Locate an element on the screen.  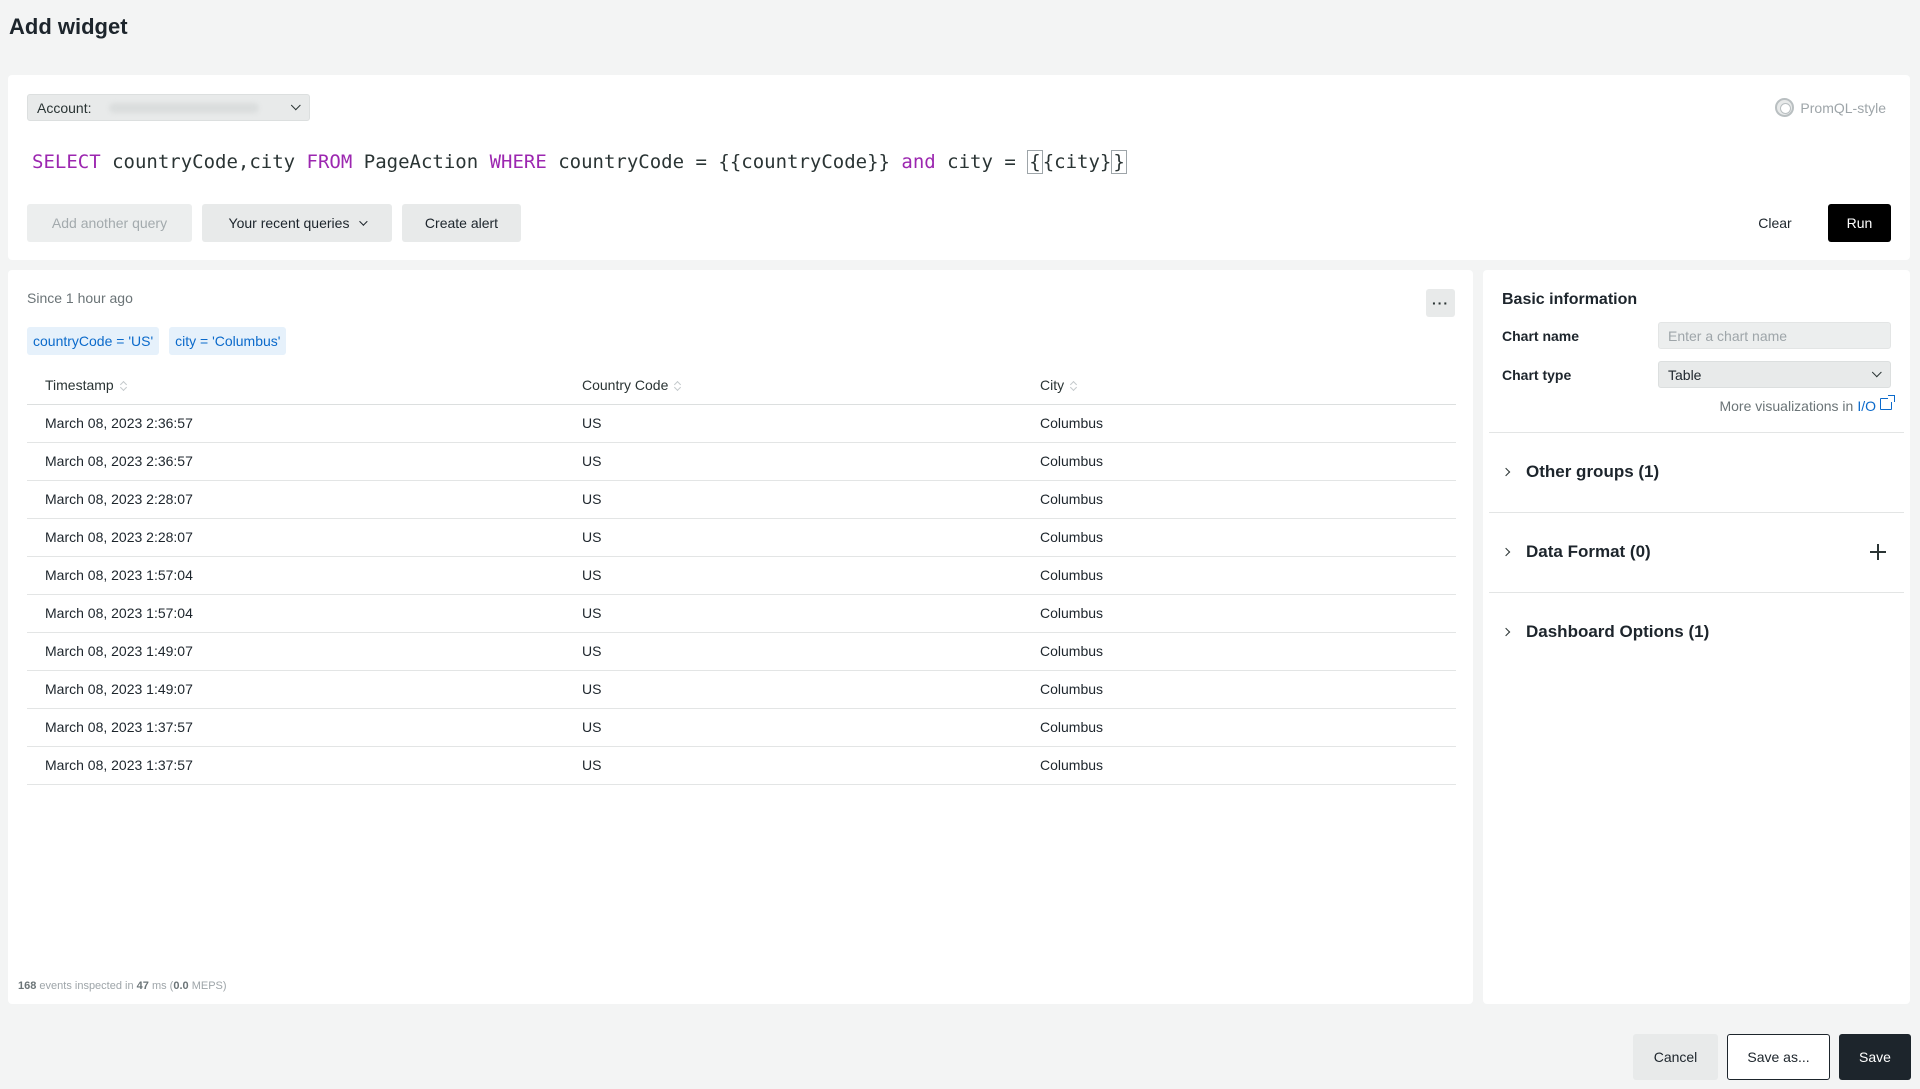
filter-list: countryCode = 'US' city = 'Columbus' is located at coordinates (157, 341).